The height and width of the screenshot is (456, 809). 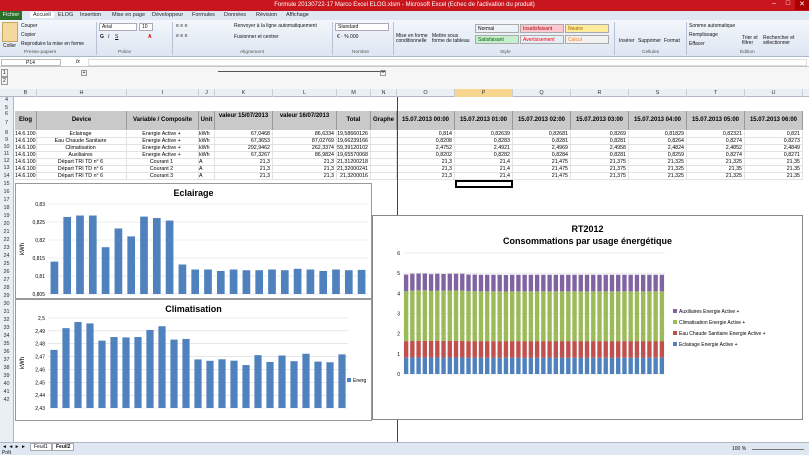 What do you see at coordinates (4, 81) in the screenshot?
I see `outline-level-2: 2` at bounding box center [4, 81].